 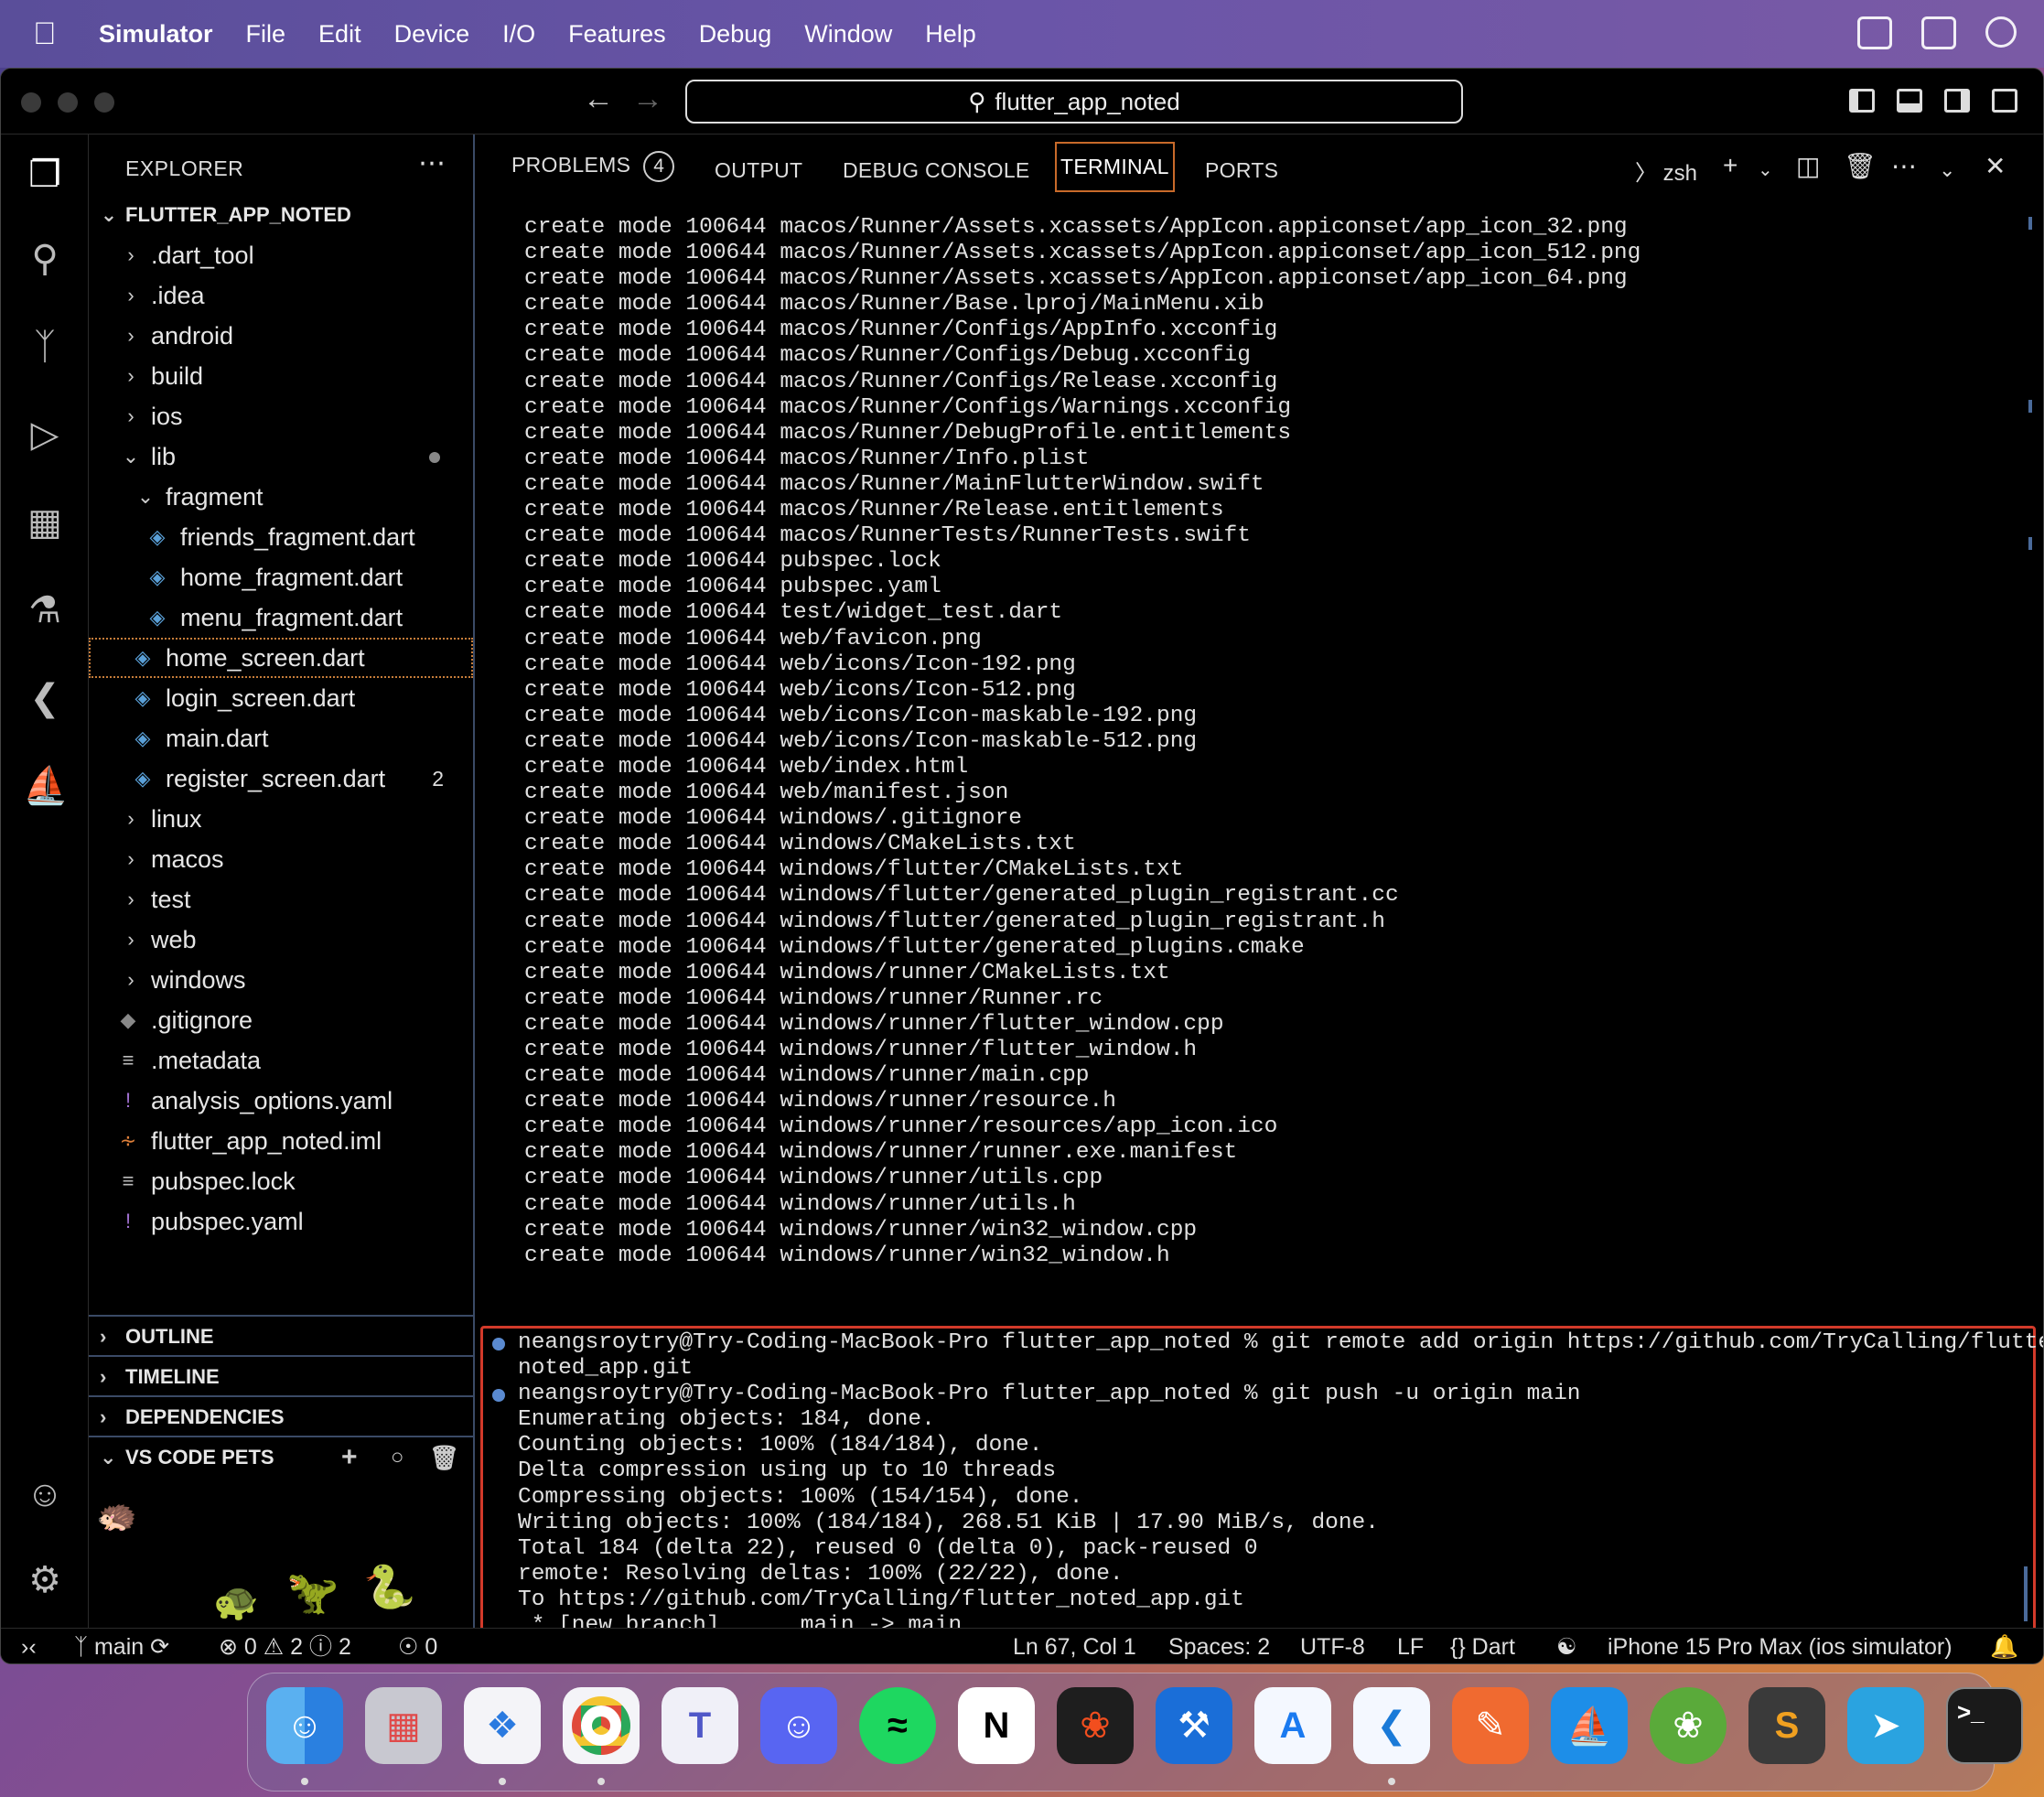 I want to click on project-root: ⌄ FLUTTER_APP_NOTED, so click(x=281, y=215).